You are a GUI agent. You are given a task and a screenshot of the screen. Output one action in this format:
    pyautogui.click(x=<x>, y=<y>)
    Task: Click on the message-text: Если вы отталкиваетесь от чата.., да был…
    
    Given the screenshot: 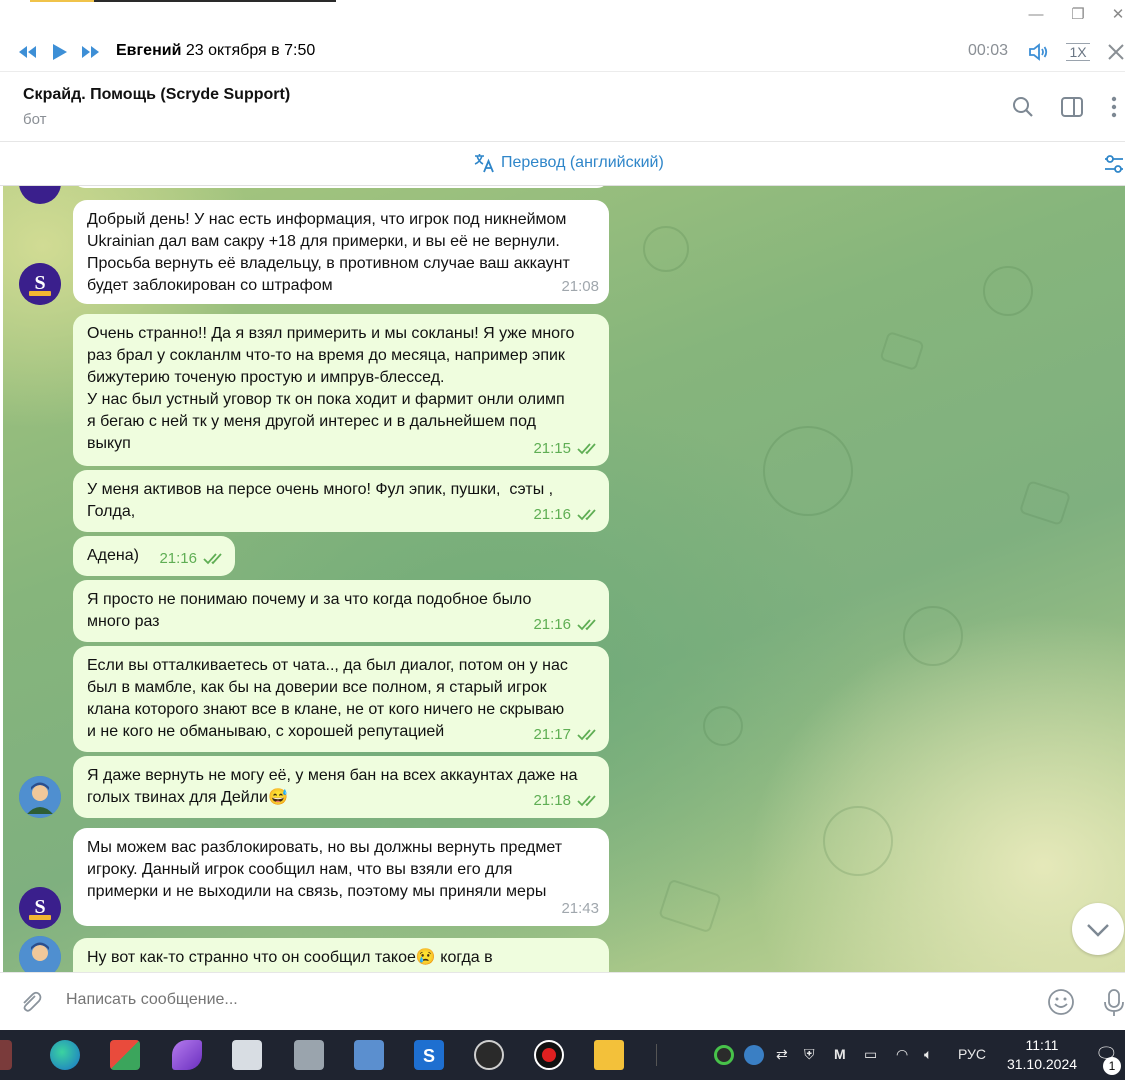 What is the action you would take?
    pyautogui.click(x=327, y=698)
    